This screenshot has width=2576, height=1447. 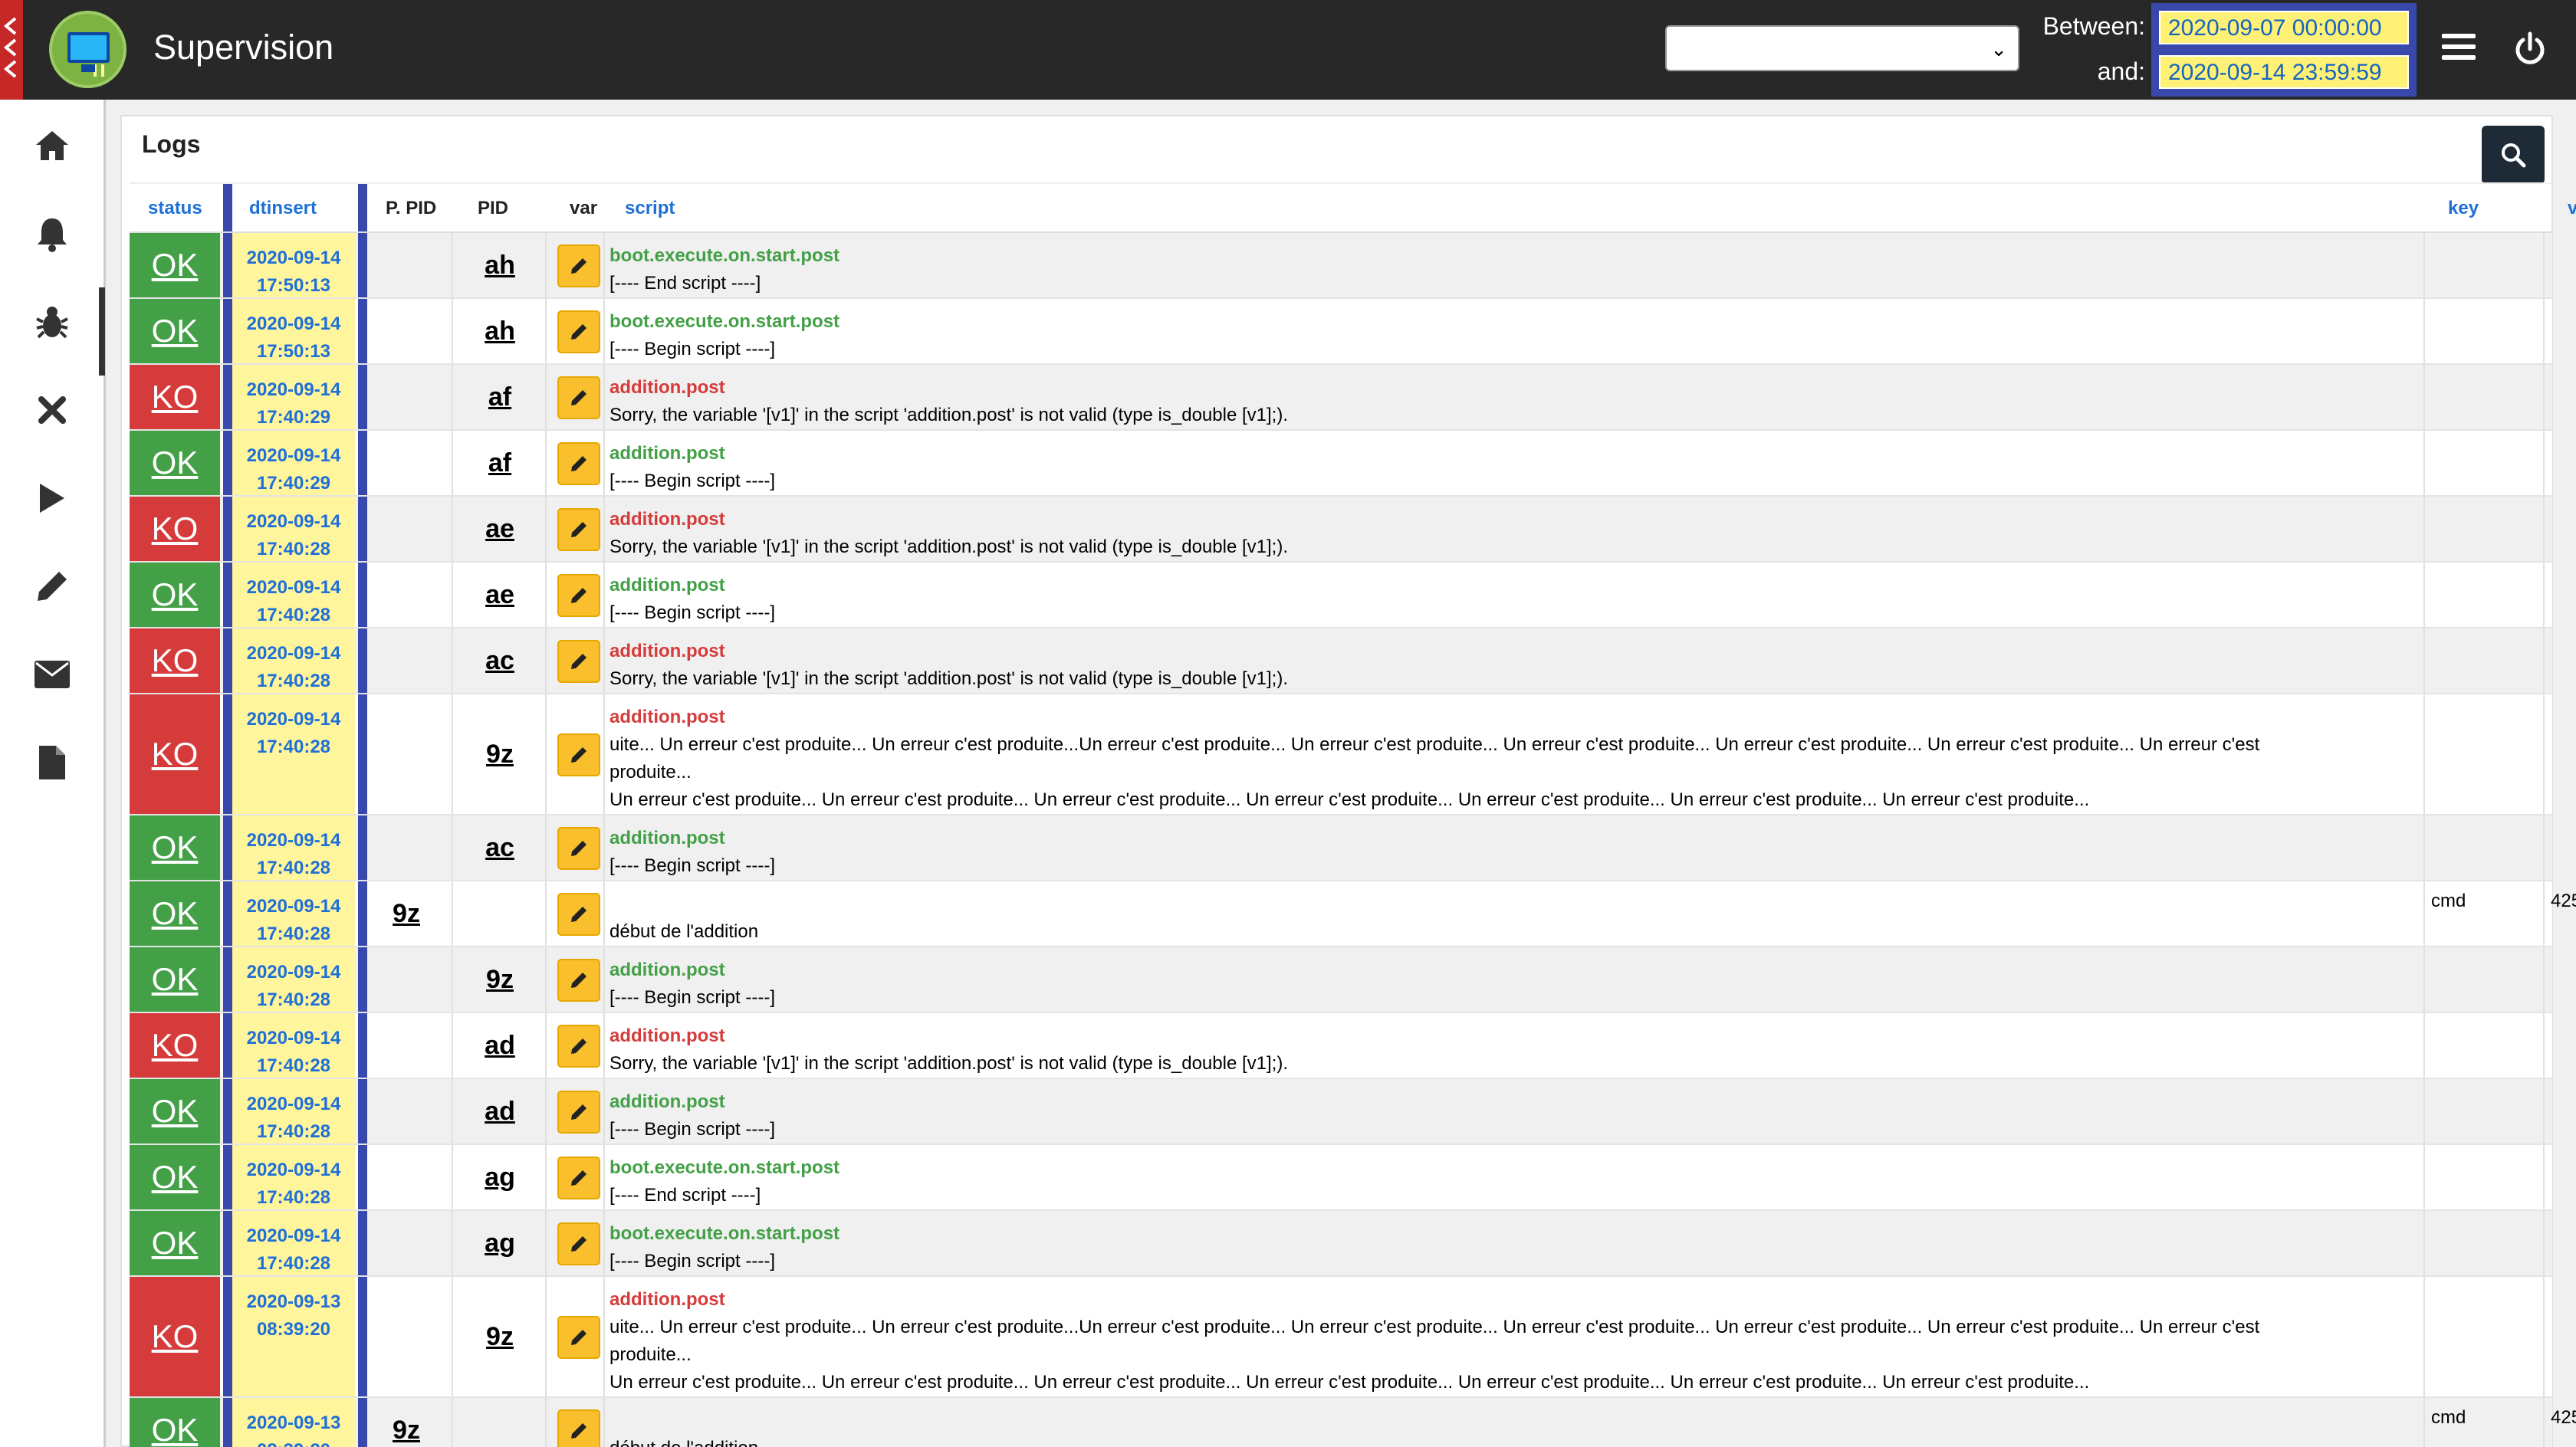 What do you see at coordinates (52, 586) in the screenshot?
I see `sidebar-item-edit` at bounding box center [52, 586].